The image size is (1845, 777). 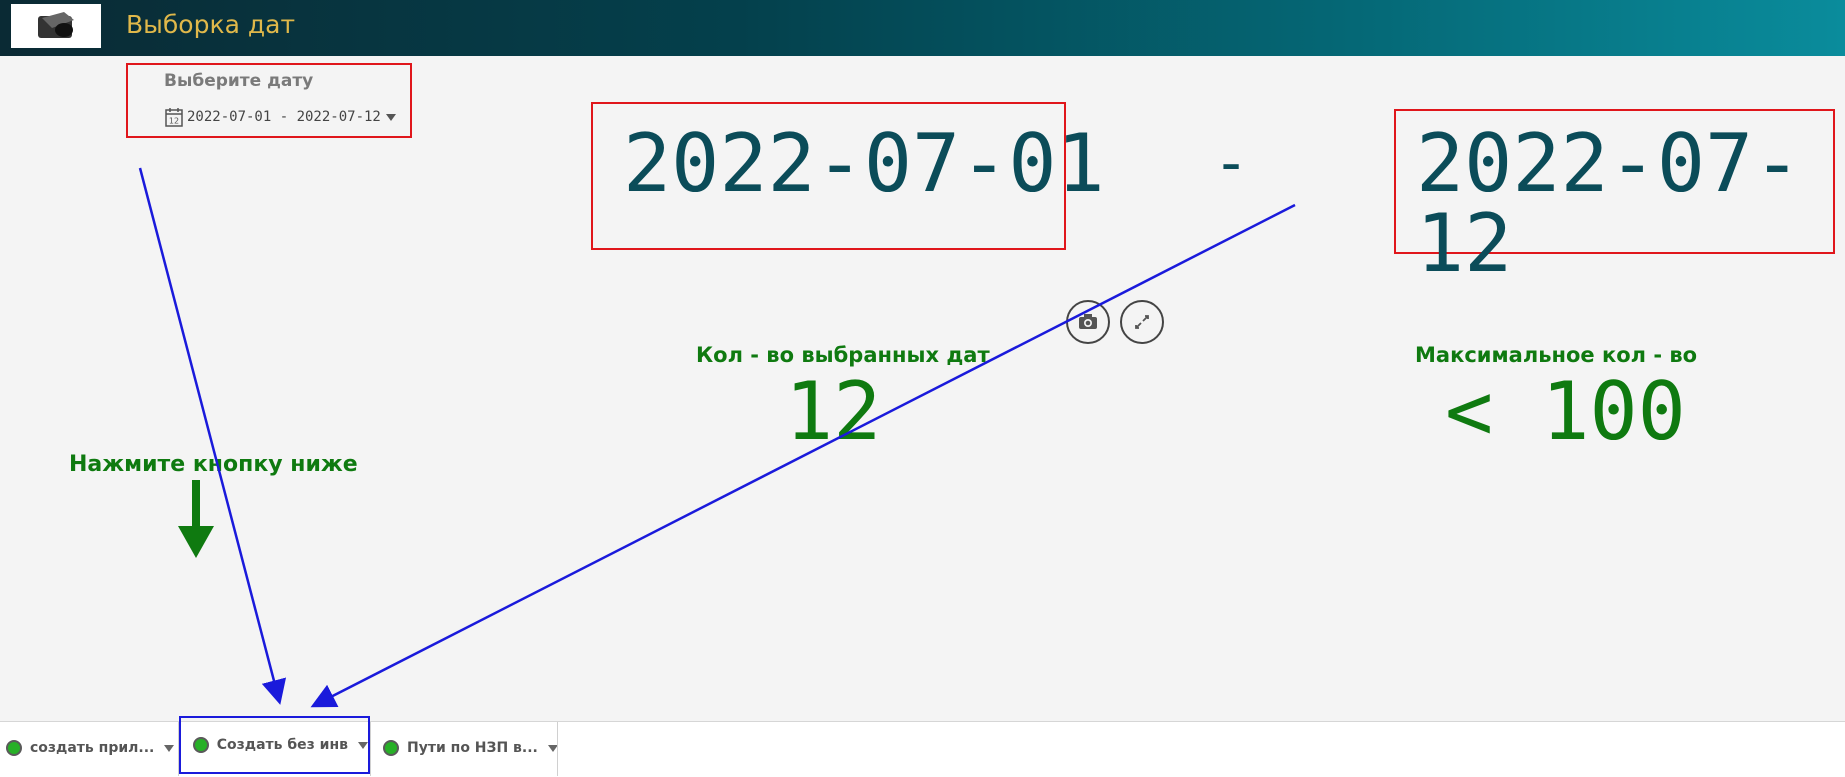 I want to click on sheet-button-2: Создать без инв, so click(x=274, y=745).